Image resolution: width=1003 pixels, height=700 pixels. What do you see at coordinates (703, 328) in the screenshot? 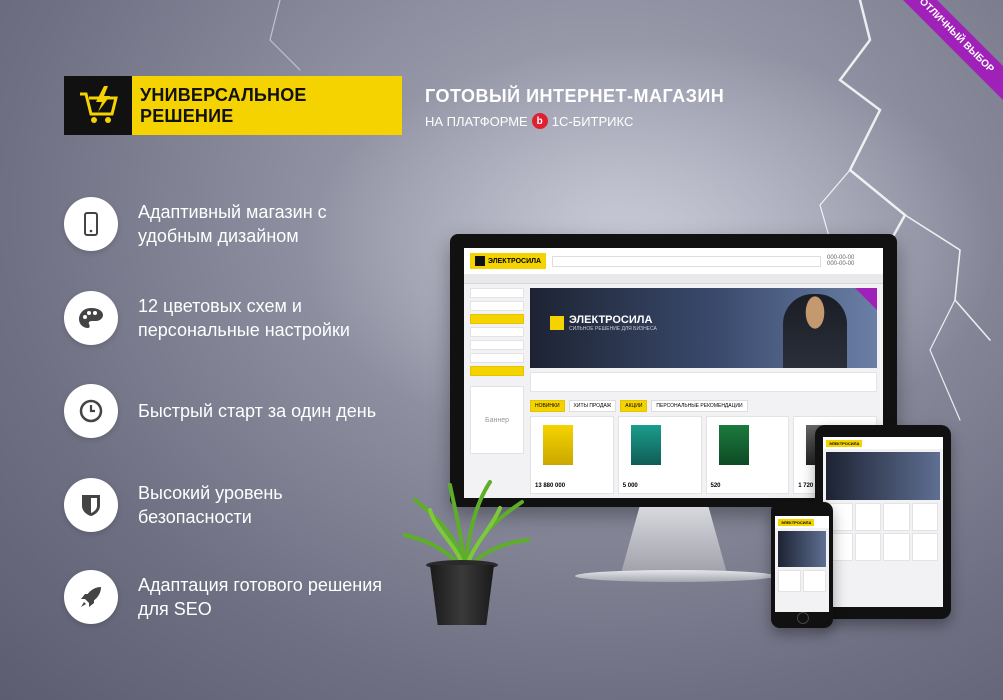
I see `site-hero: ЭЛЕКТРОСИЛА СИЛЬНОЕ РЕШЕНИЕ ДЛЯ БИЗНЕСА` at bounding box center [703, 328].